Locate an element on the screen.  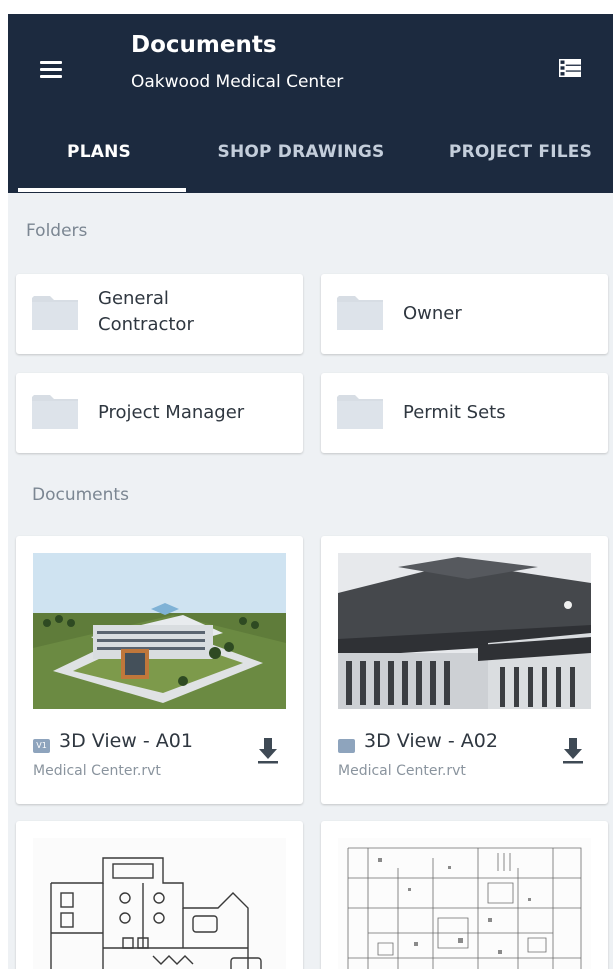
file-type-badge is located at coordinates (346, 746).